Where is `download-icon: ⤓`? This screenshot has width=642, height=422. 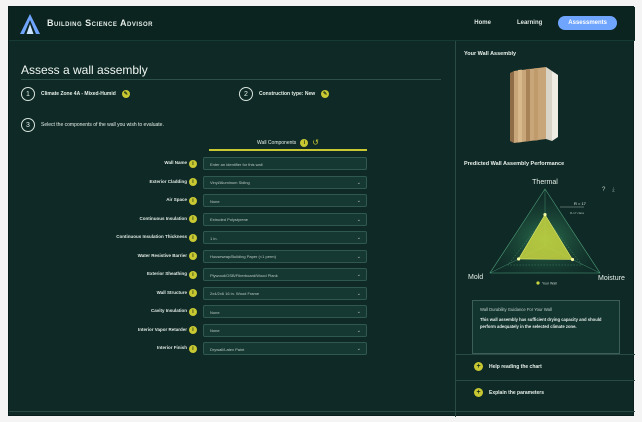
download-icon: ⤓ is located at coordinates (613, 189).